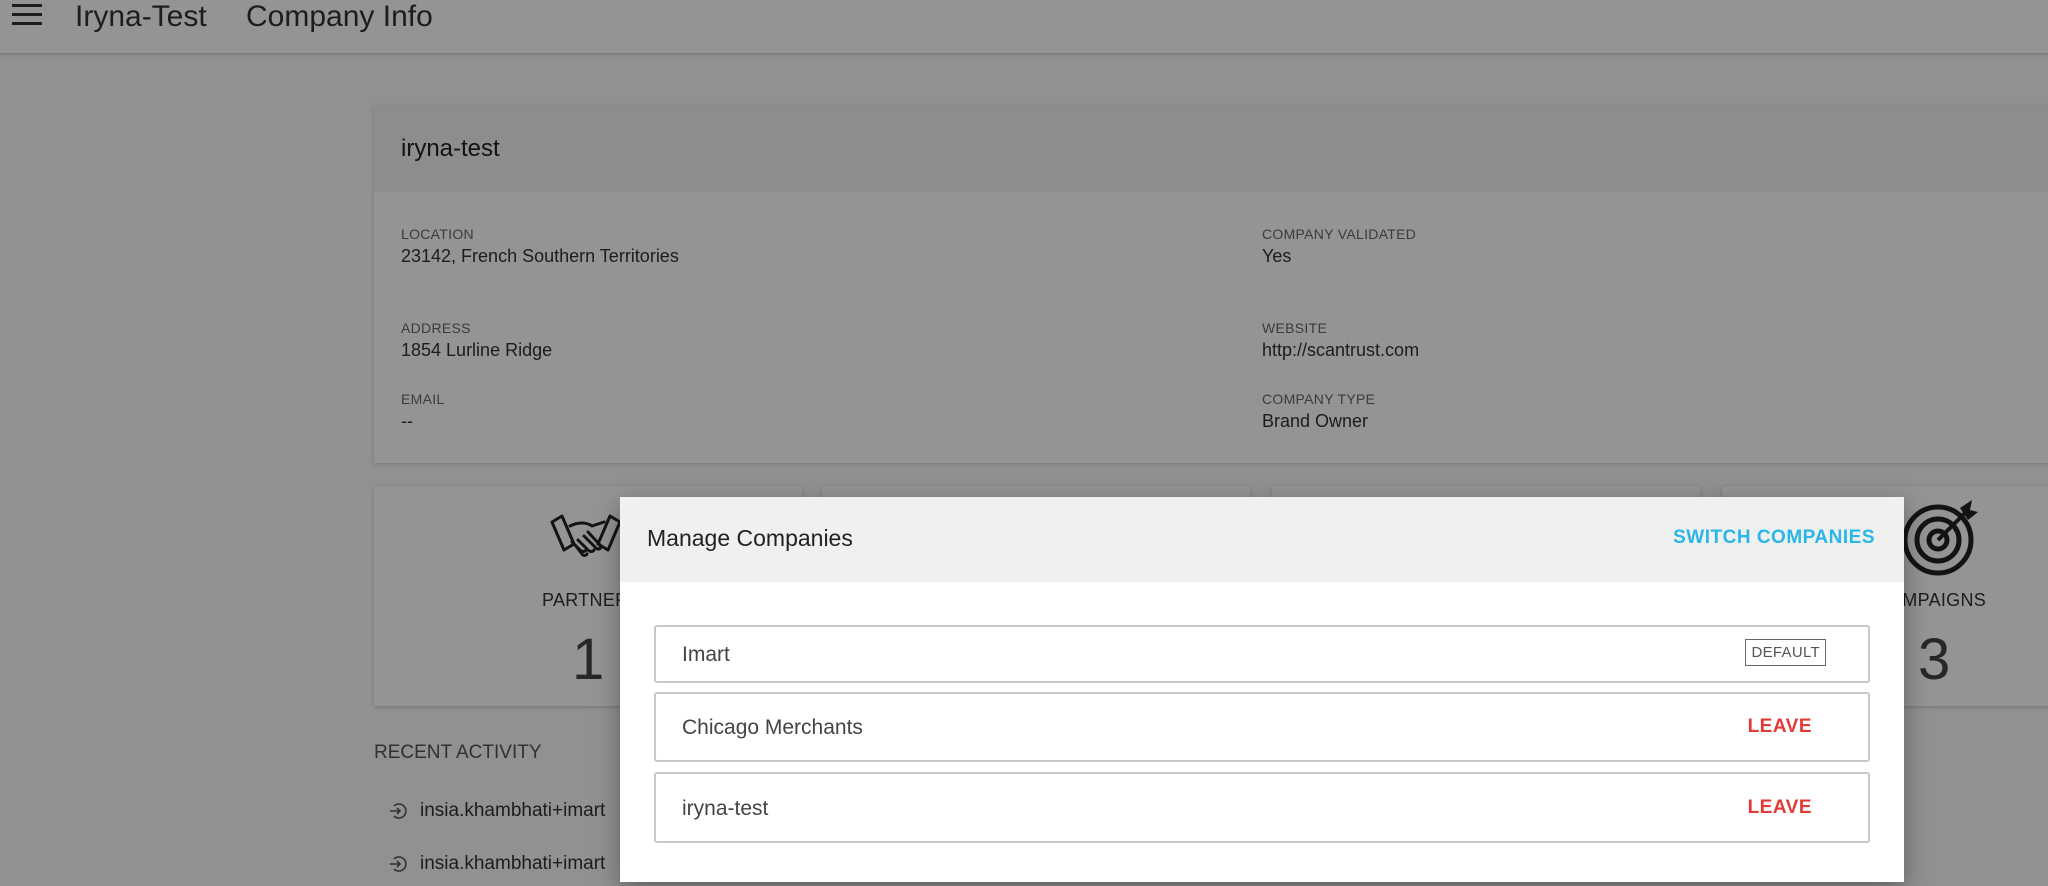 The height and width of the screenshot is (886, 2048). I want to click on dialog-title: Manage Companies, so click(750, 538).